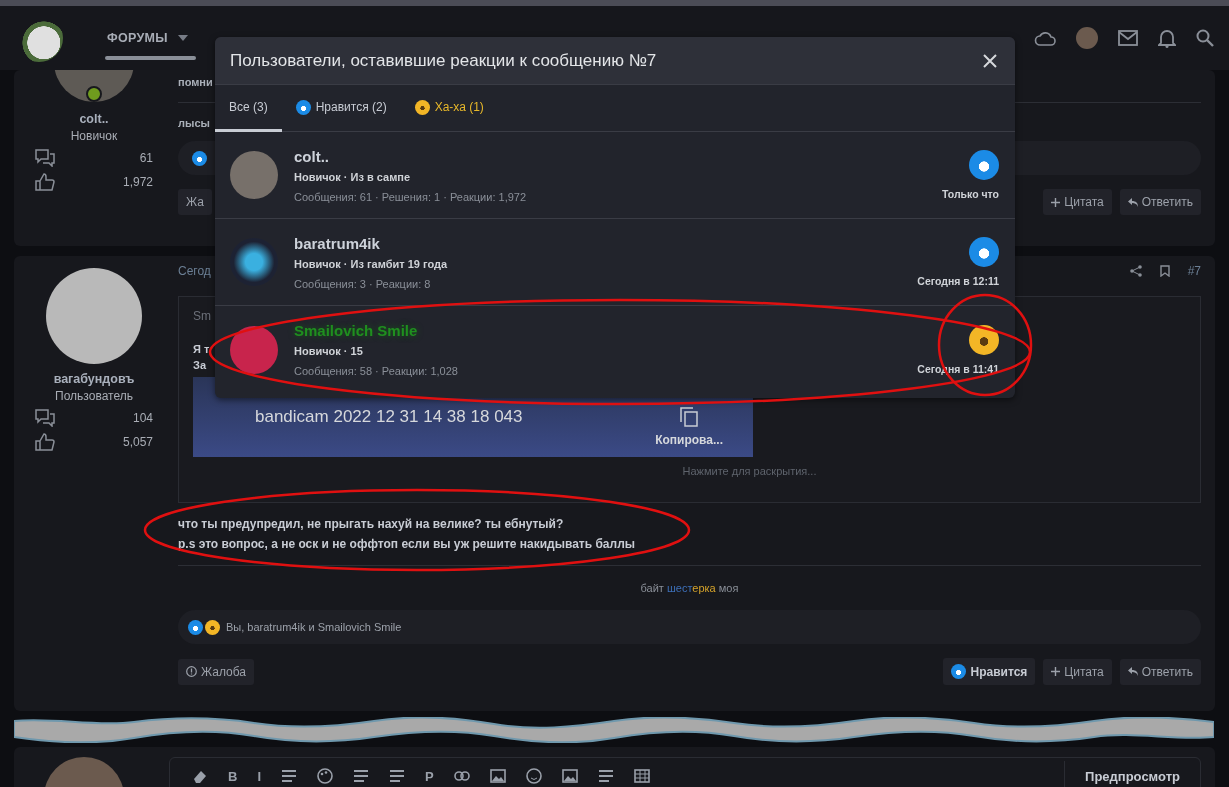  Describe the element at coordinates (201, 349) in the screenshot. I see `quote-text: Я т` at that location.